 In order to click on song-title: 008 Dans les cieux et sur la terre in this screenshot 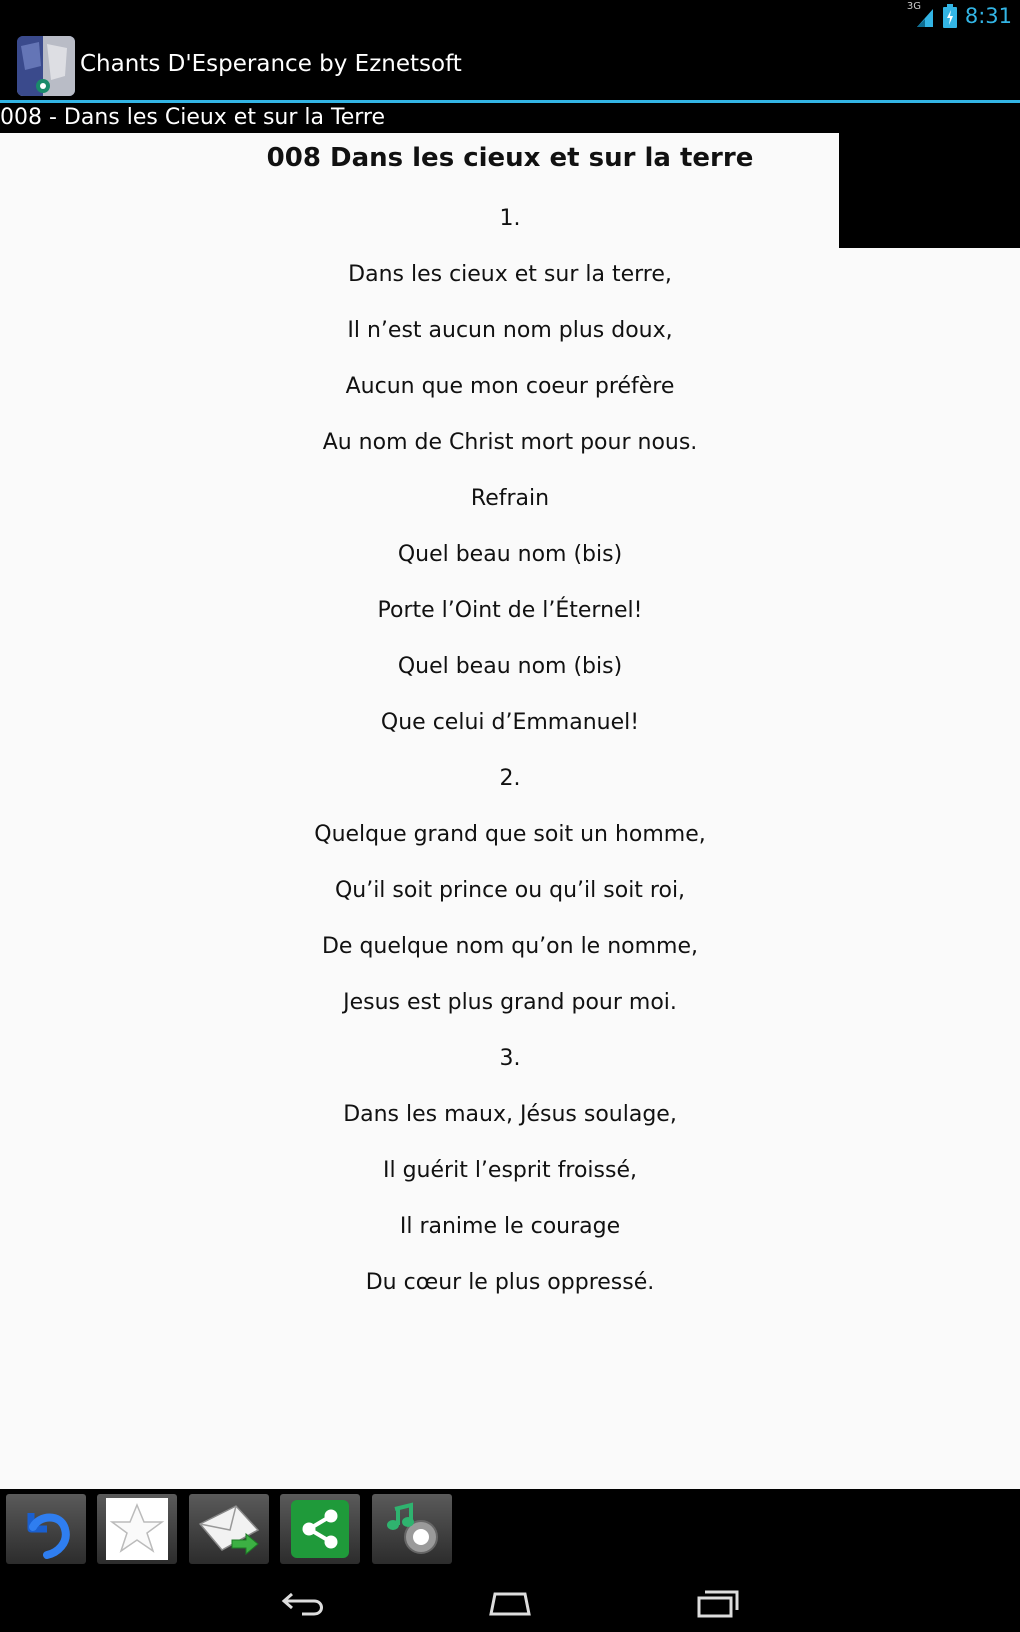, I will do `click(510, 158)`.